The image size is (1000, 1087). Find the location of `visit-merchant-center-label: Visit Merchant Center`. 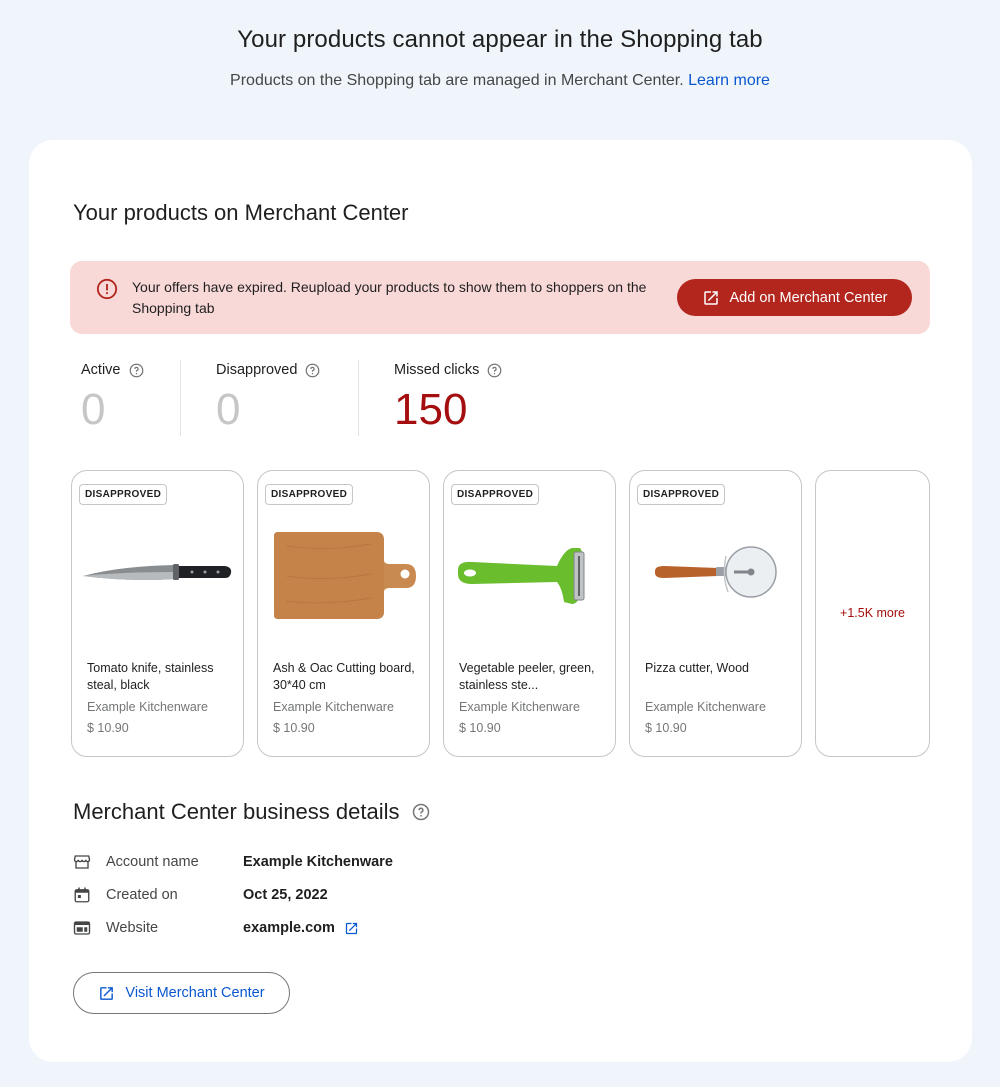

visit-merchant-center-label: Visit Merchant Center is located at coordinates (195, 993).